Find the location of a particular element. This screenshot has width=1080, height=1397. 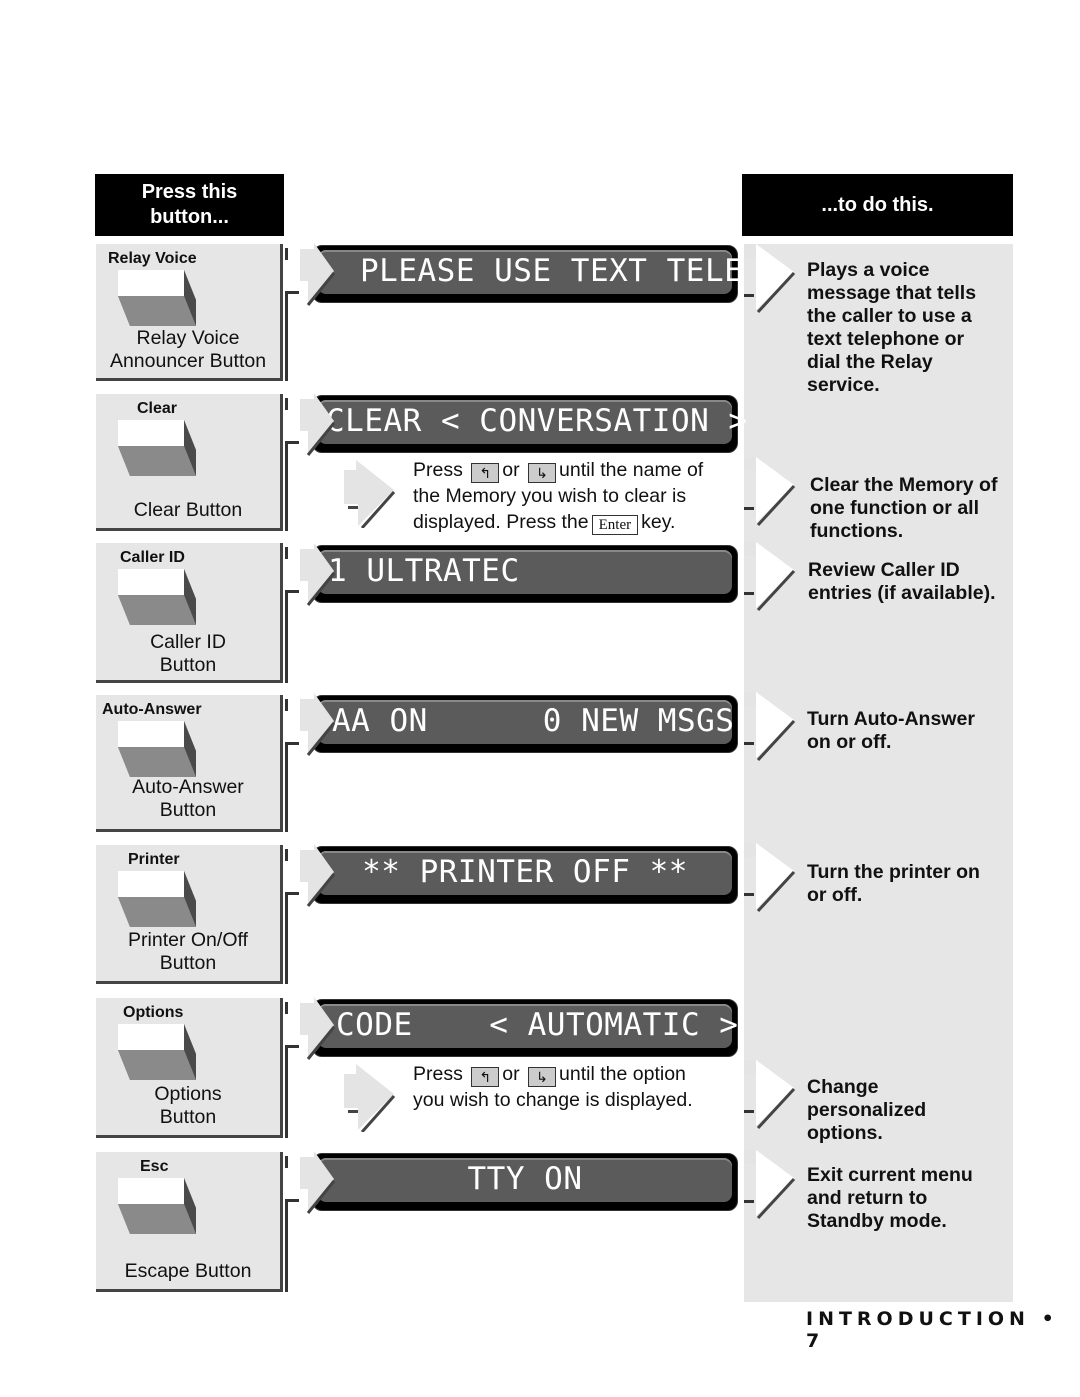

lcd-display: CLEAR < CONVERSATION > is located at coordinates (524, 424).